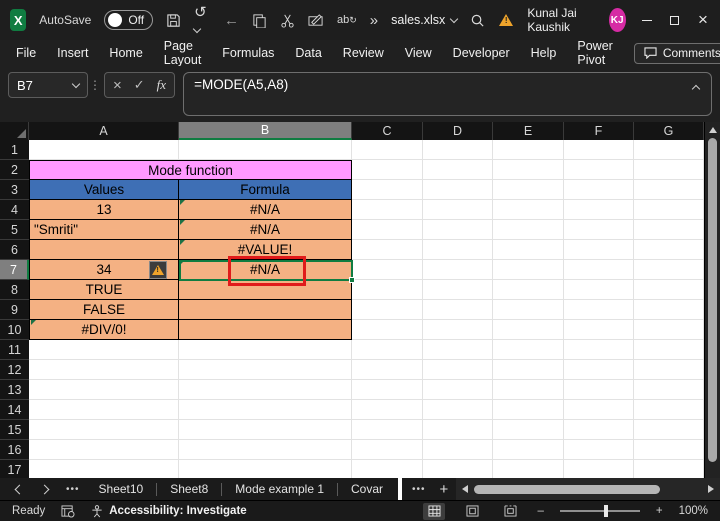 The image size is (720, 521). I want to click on sheet-nav-right-icon, so click(44, 489).